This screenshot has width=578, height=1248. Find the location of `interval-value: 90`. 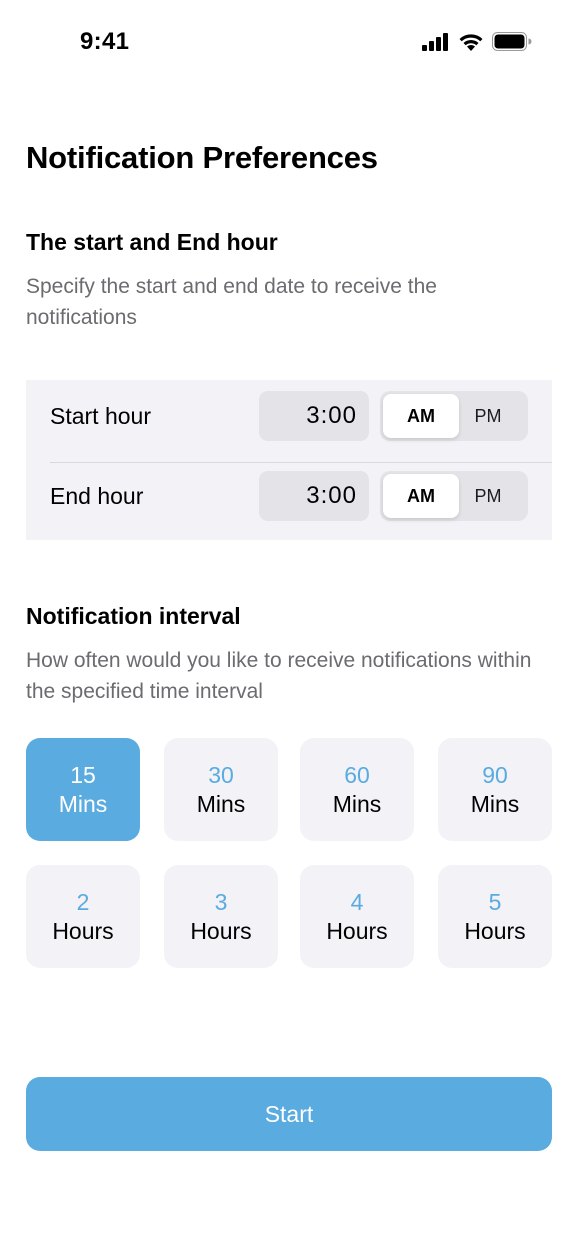

interval-value: 90 is located at coordinates (495, 775).